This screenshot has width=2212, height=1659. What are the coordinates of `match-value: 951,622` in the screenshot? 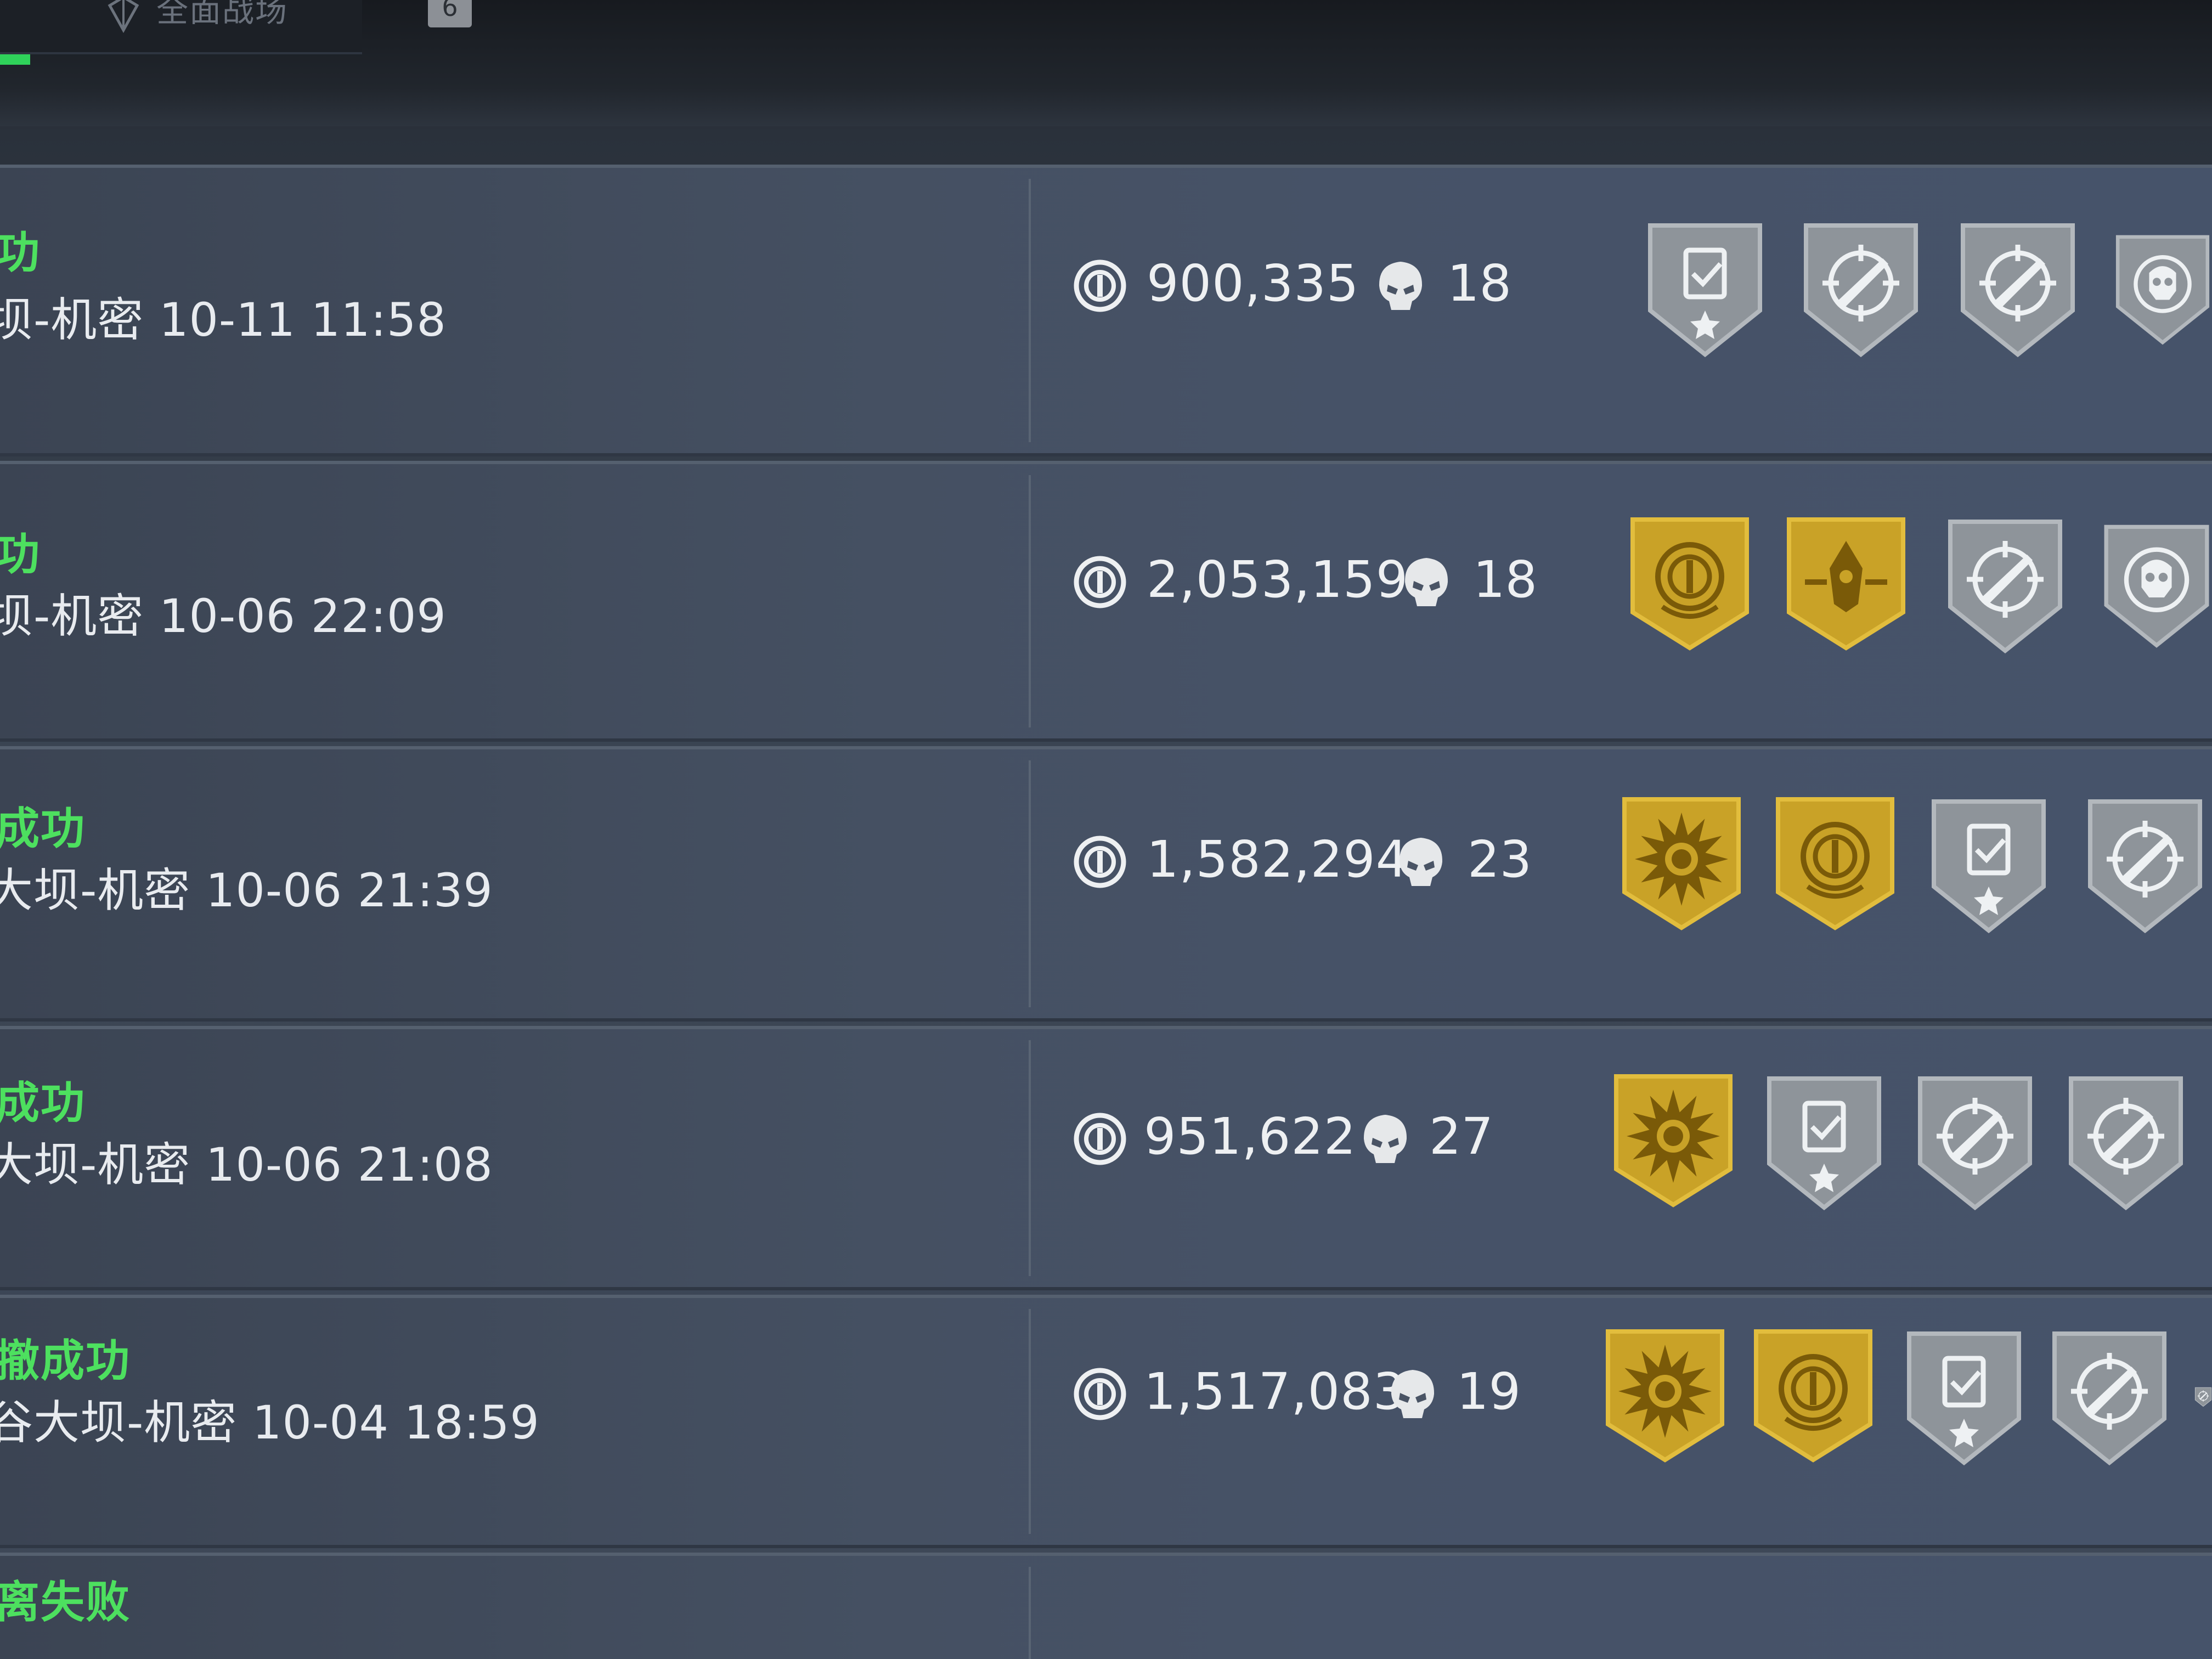 It's located at (1250, 1136).